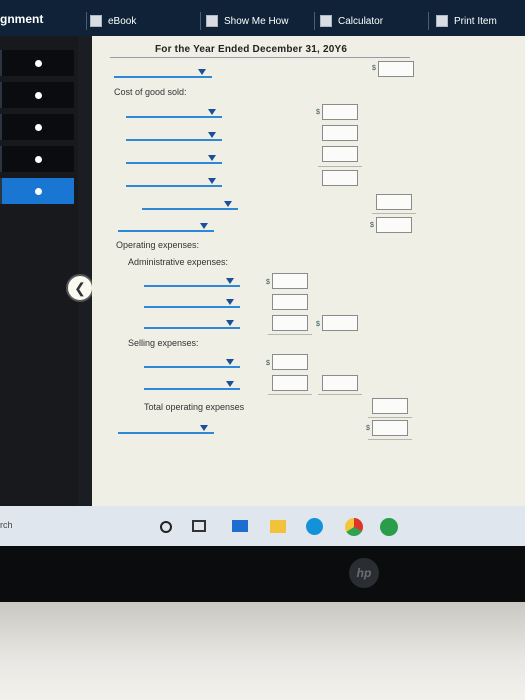 This screenshot has width=525, height=700. What do you see at coordinates (262, 651) in the screenshot?
I see `laptop-keyboard` at bounding box center [262, 651].